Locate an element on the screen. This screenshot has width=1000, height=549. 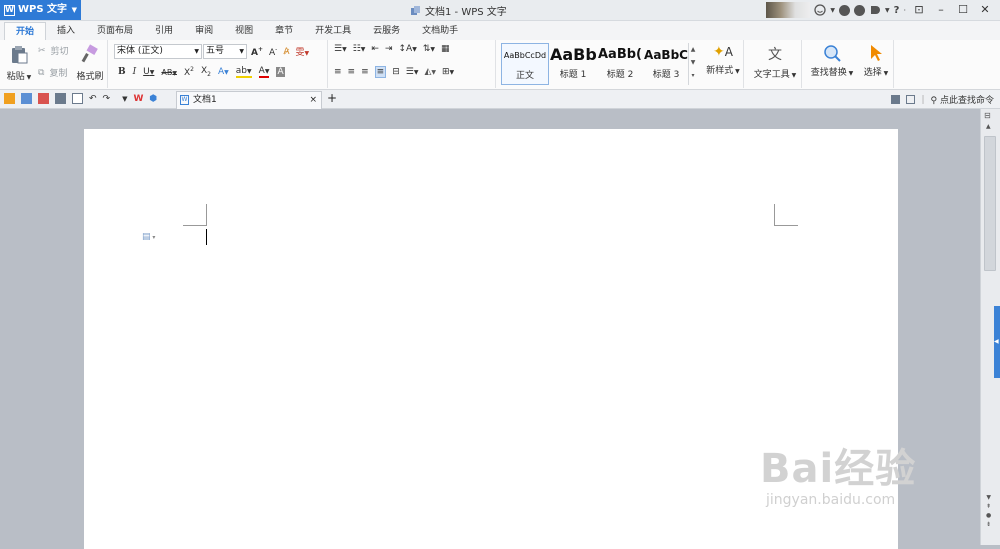
settings-icon is located at coordinates (860, 10).